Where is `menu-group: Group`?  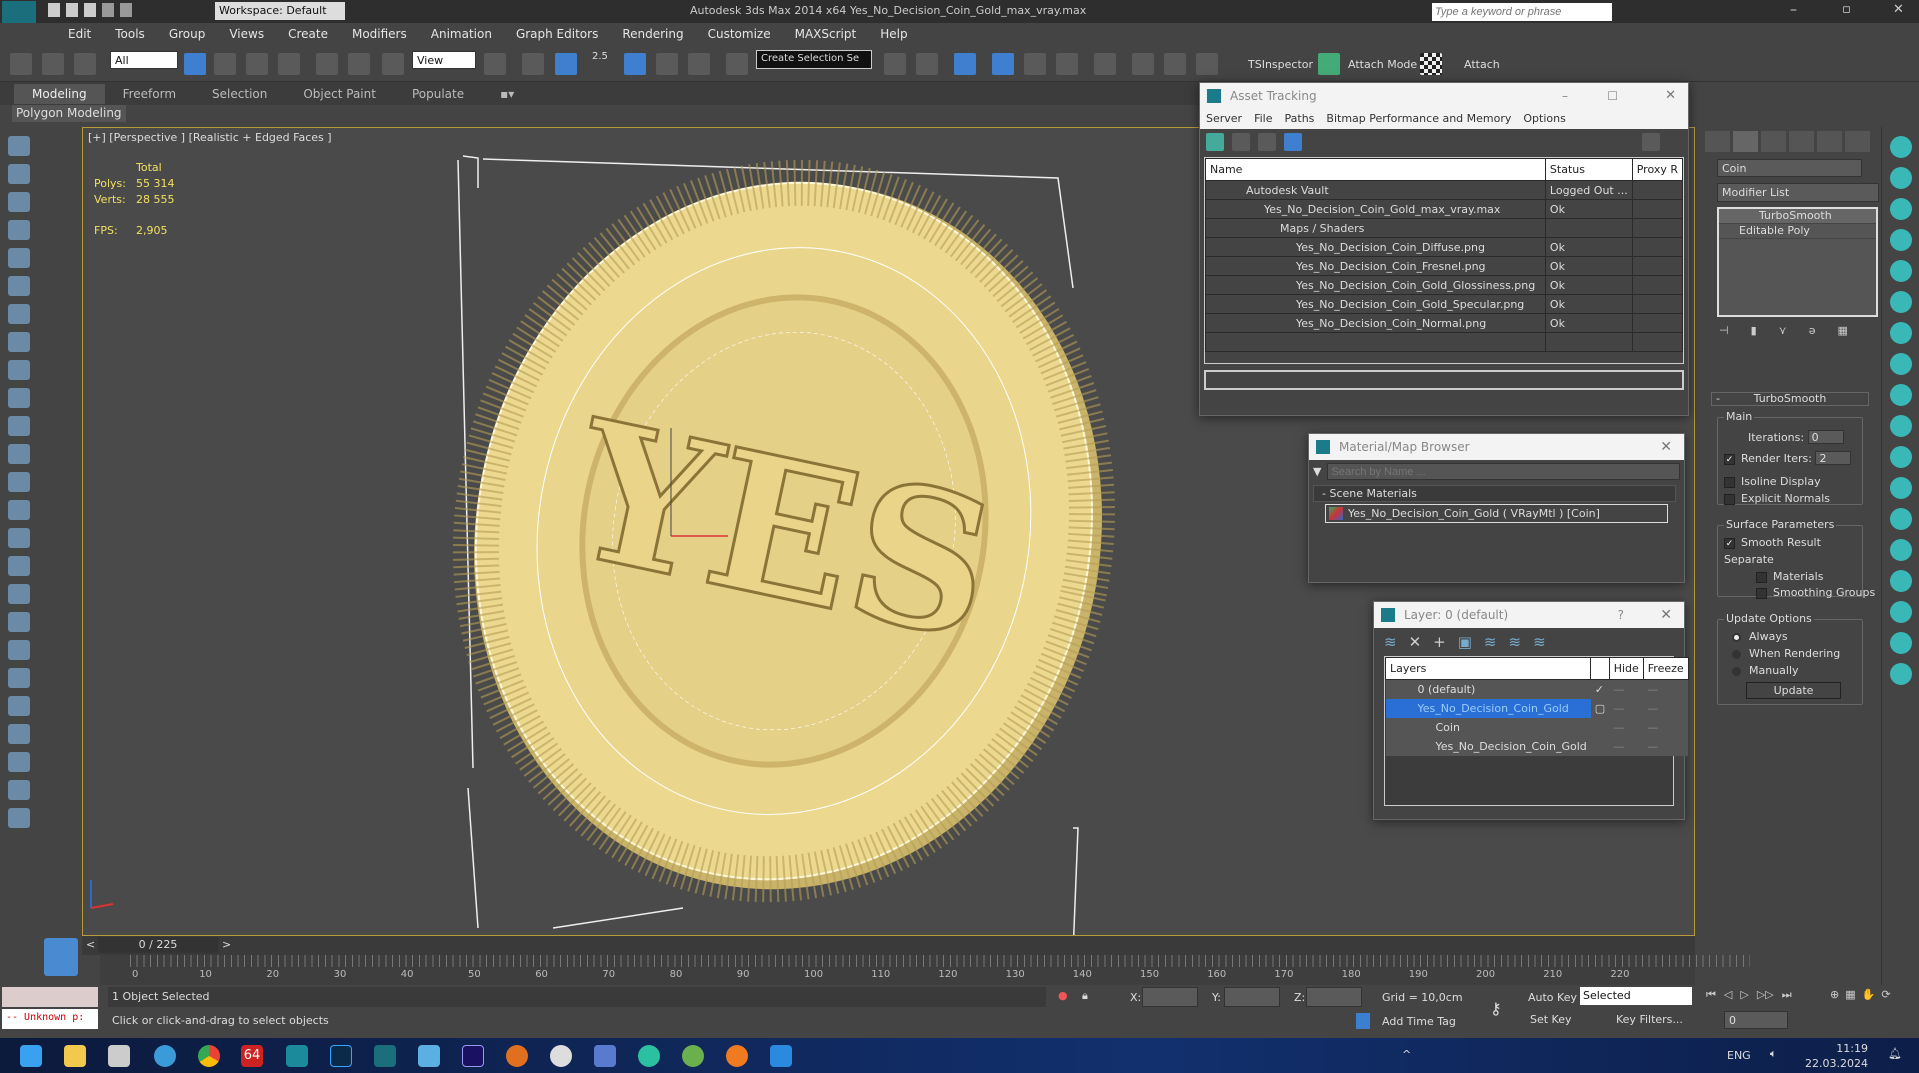
menu-group: Group is located at coordinates (187, 34).